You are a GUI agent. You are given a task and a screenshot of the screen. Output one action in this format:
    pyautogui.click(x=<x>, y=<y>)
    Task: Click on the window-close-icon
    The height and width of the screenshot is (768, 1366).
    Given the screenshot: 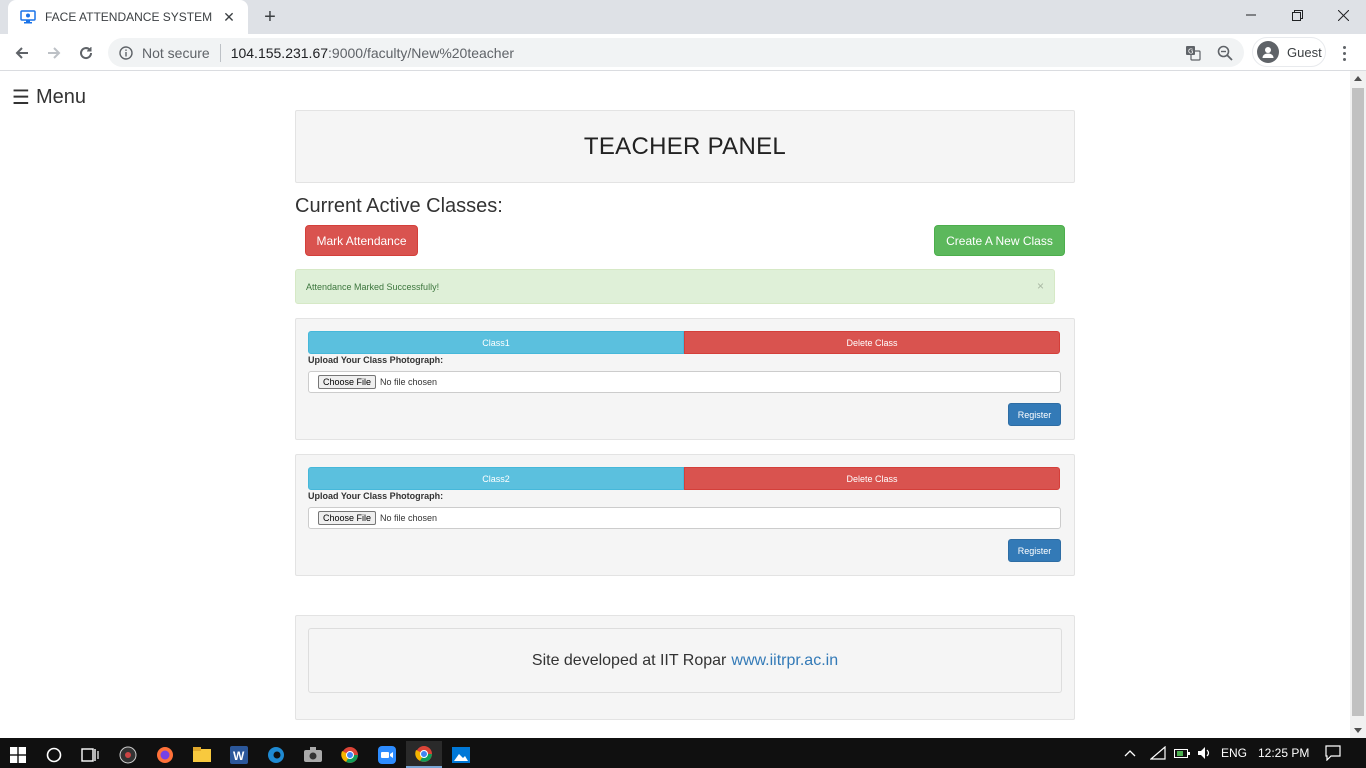 What is the action you would take?
    pyautogui.click(x=1343, y=15)
    